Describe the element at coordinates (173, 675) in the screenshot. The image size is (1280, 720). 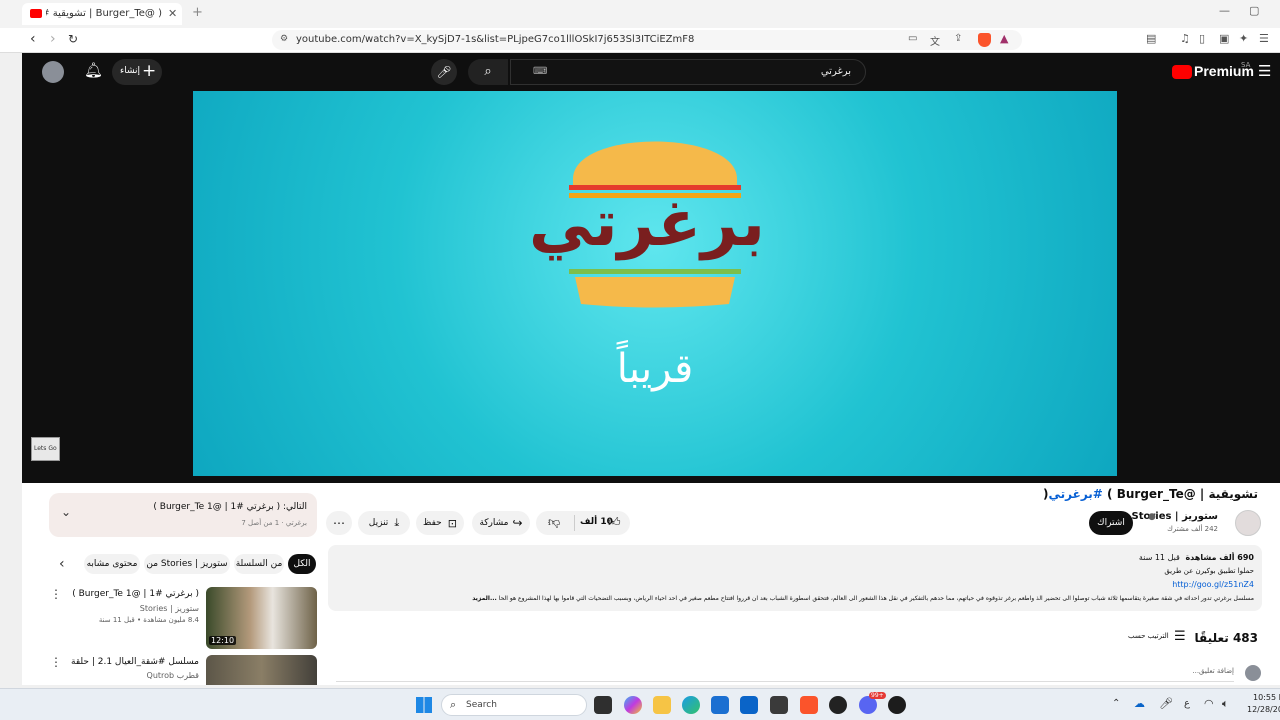
I see `related-channel: قطرب Qutrob` at that location.